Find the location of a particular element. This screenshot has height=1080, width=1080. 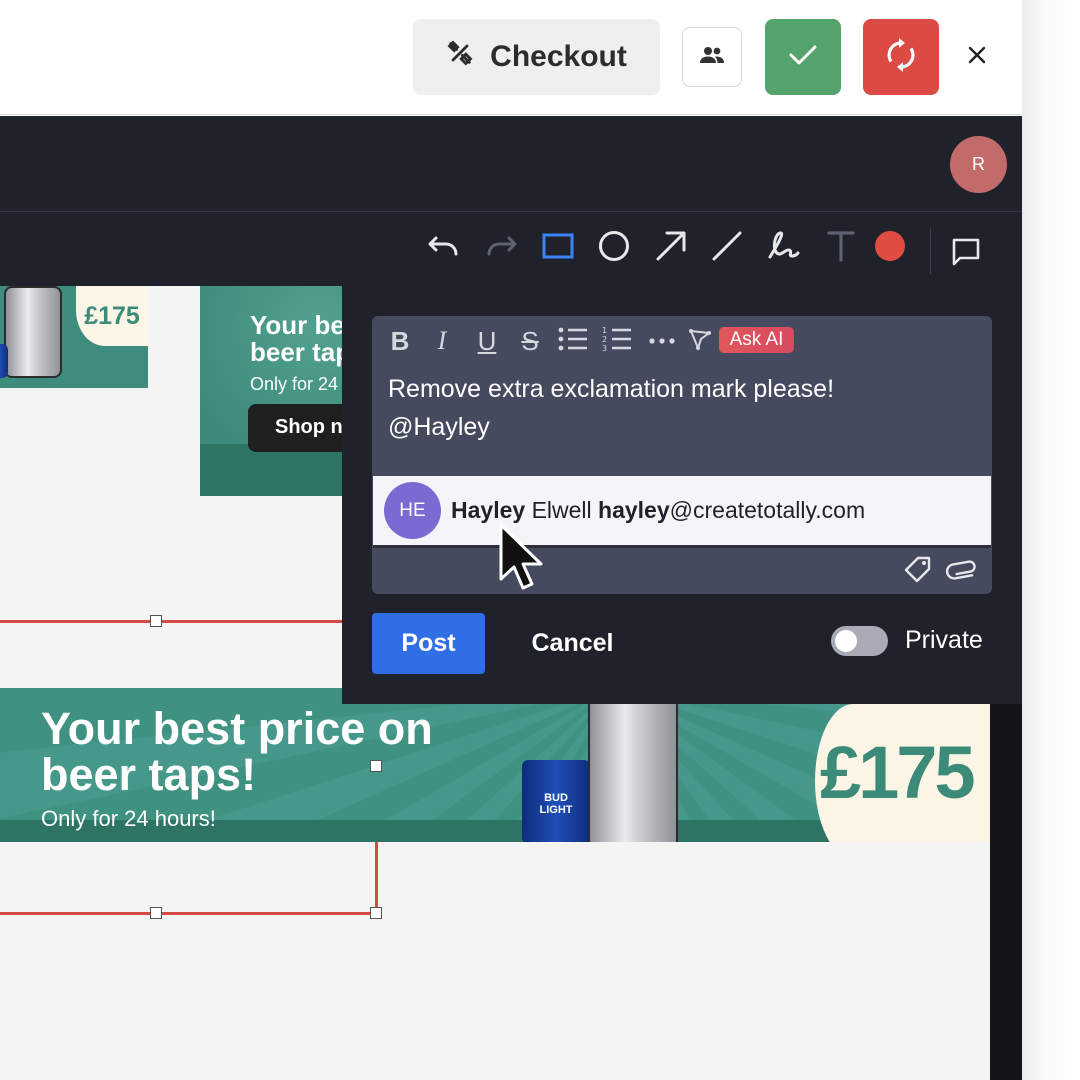

keg-label: BUD LIGHT is located at coordinates (556, 804).